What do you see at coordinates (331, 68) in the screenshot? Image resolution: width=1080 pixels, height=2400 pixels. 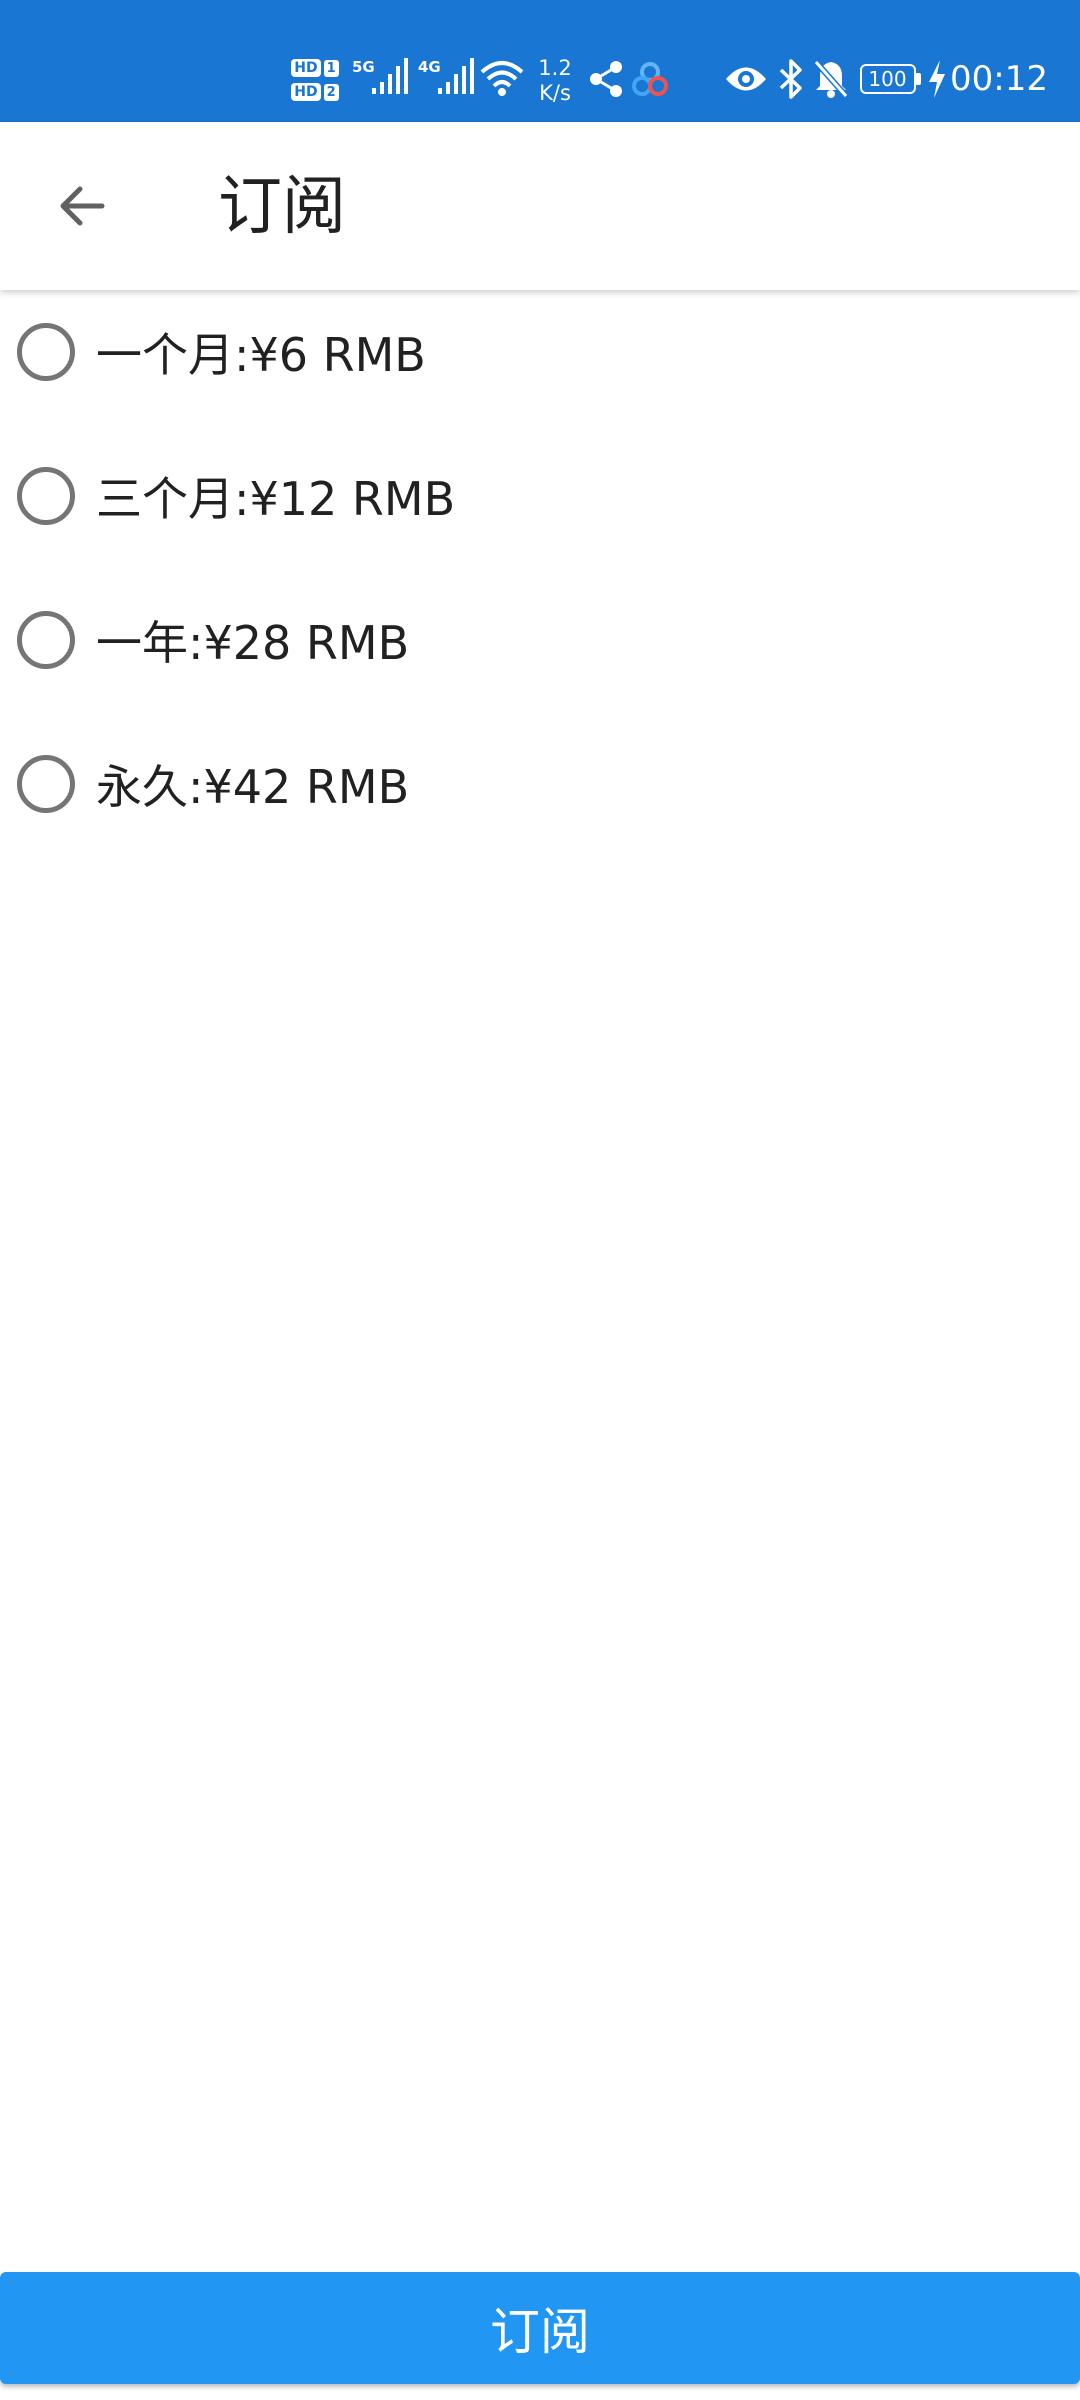 I see `sim-number: 1` at bounding box center [331, 68].